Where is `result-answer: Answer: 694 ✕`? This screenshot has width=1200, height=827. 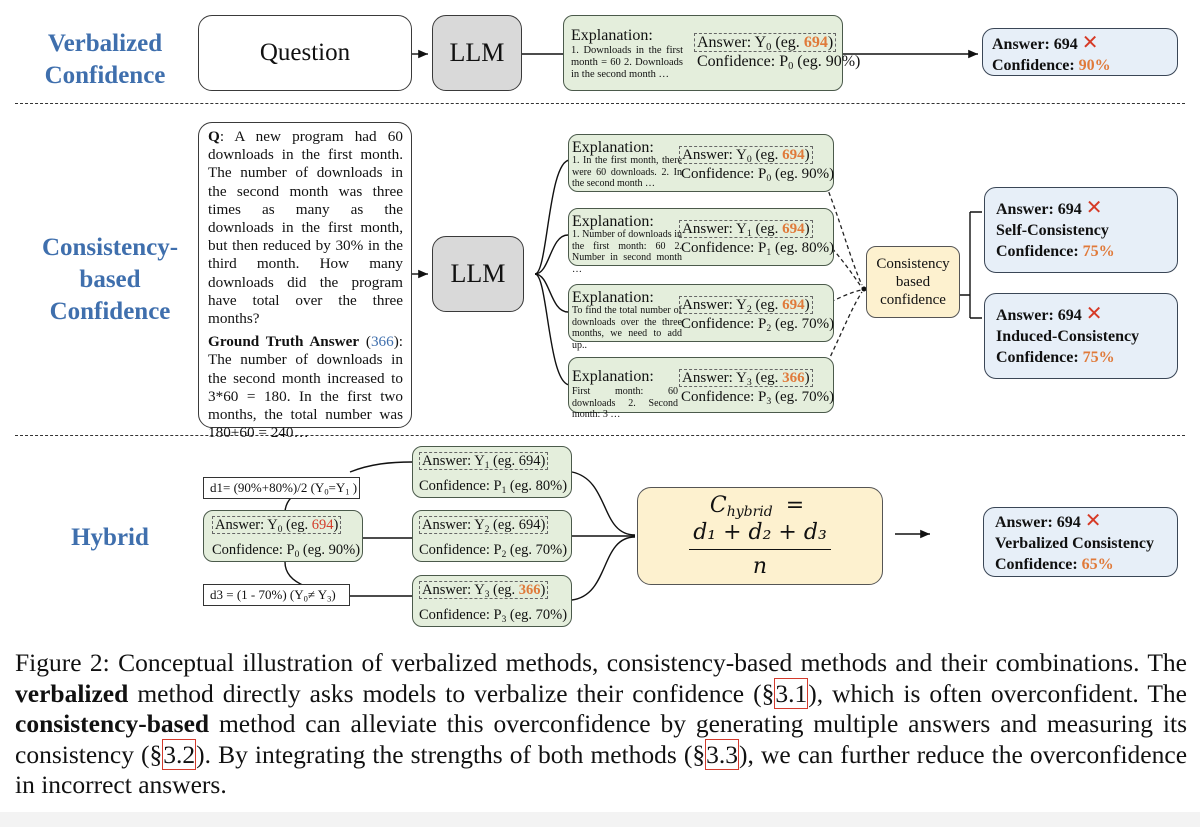 result-answer: Answer: 694 ✕ is located at coordinates (1086, 313).